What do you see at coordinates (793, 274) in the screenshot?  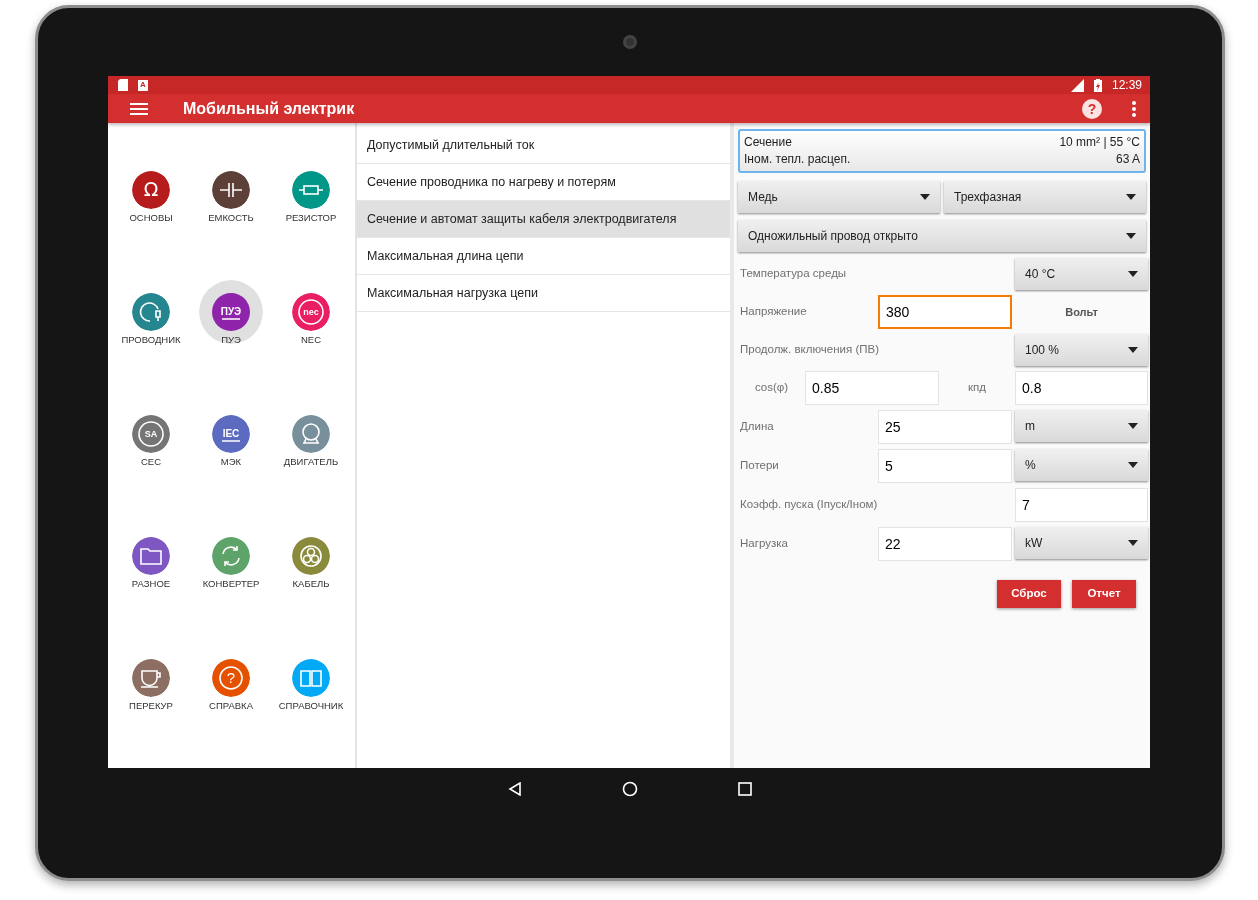 I see `field-label: Температура среды` at bounding box center [793, 274].